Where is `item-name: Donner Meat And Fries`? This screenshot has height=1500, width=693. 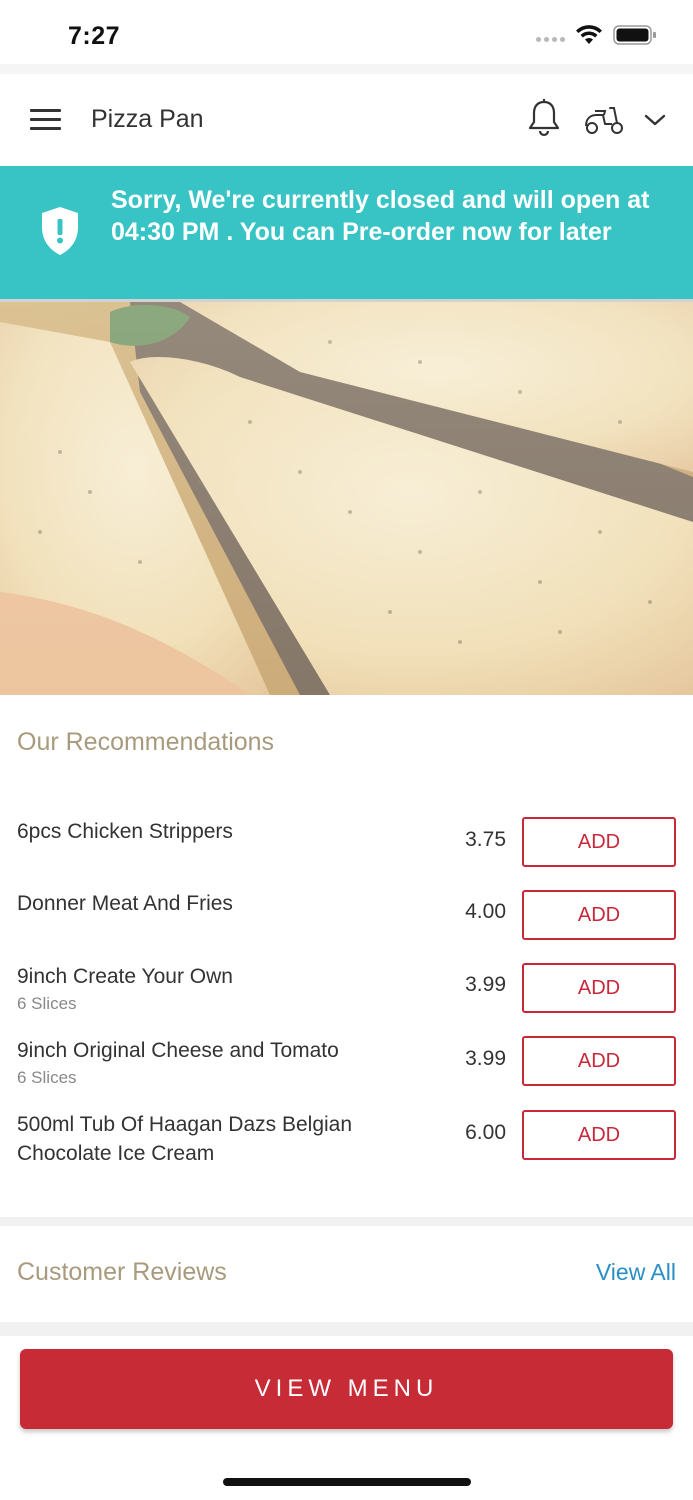 item-name: Donner Meat And Fries is located at coordinates (125, 903).